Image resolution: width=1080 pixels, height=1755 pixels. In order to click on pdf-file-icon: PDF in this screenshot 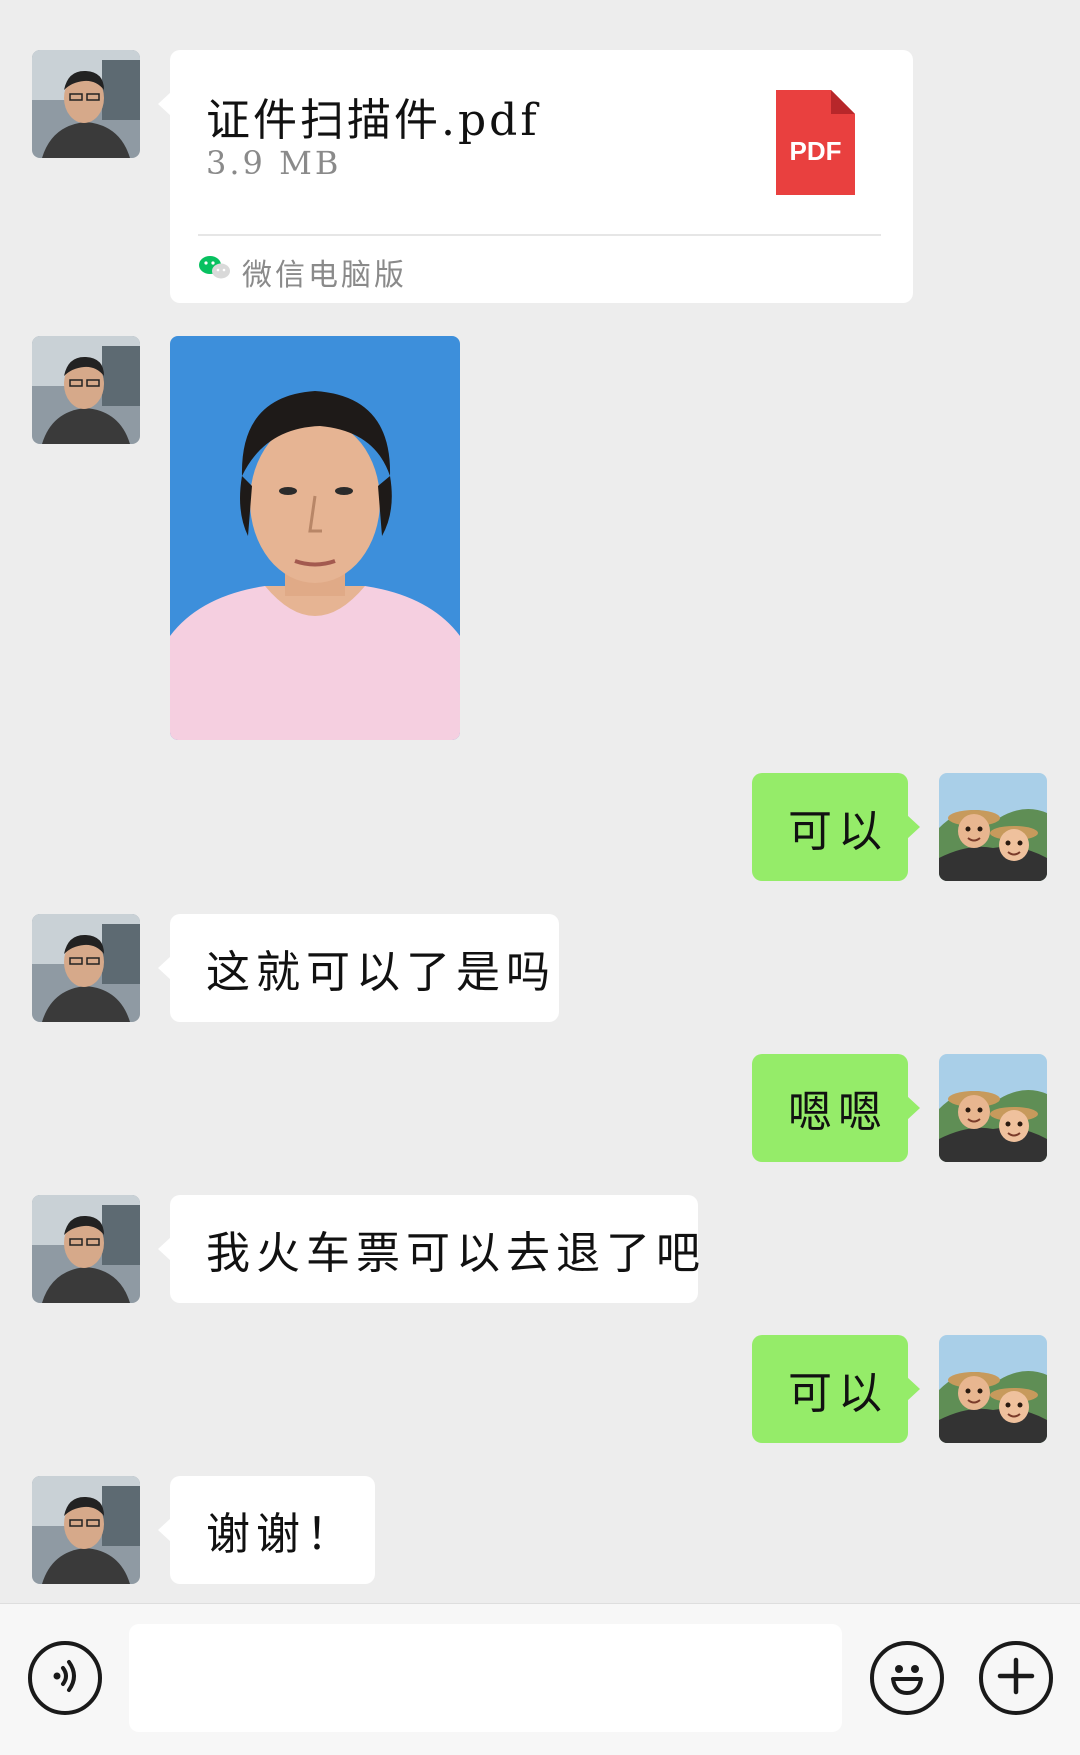, I will do `click(815, 142)`.